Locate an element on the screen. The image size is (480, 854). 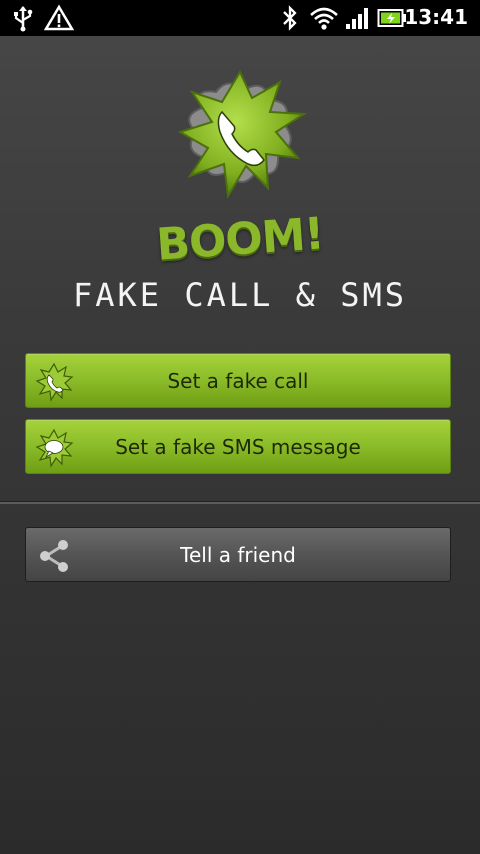
bluetooth-icon is located at coordinates (290, 18).